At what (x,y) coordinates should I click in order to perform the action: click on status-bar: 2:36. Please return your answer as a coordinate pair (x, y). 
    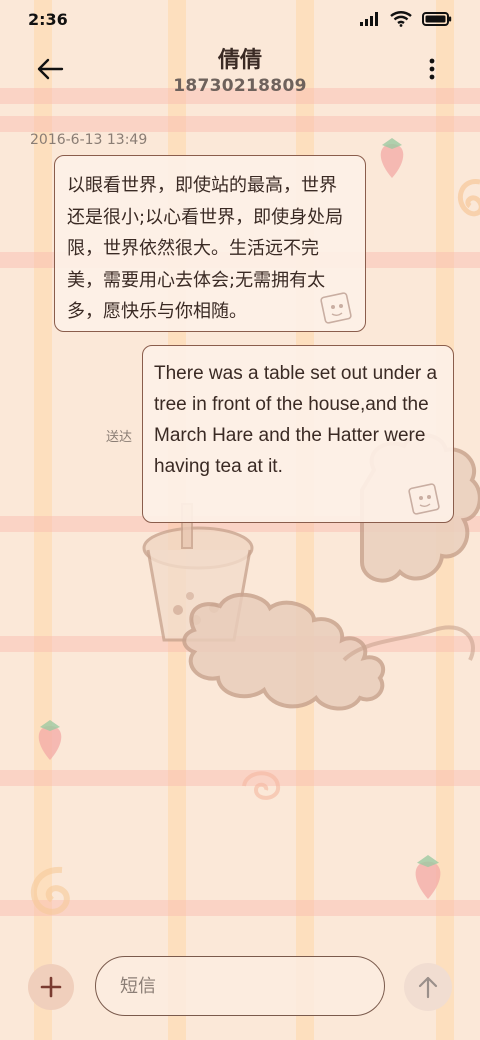
    Looking at the image, I should click on (240, 19).